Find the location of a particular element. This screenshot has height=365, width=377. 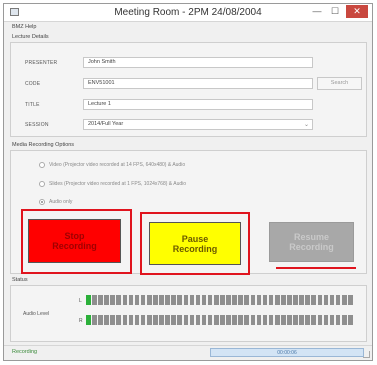

stop-recording-button: Stop Recording is located at coordinates (74, 241).